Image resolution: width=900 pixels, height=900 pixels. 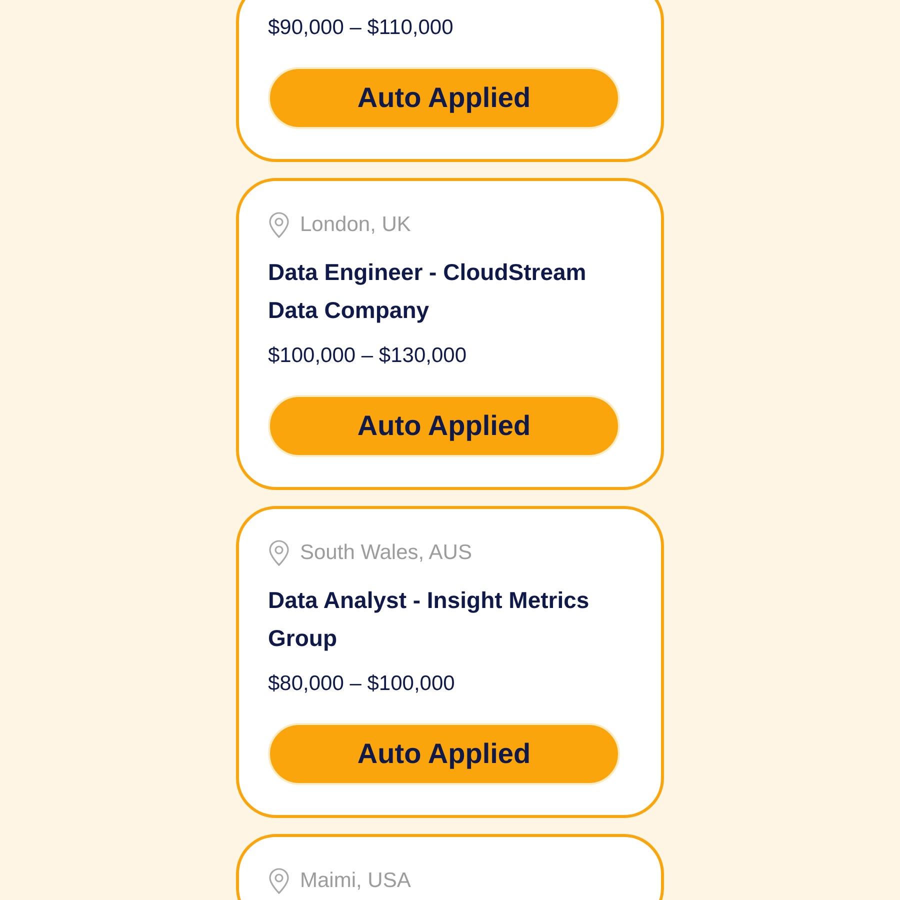 What do you see at coordinates (368, 356) in the screenshot?
I see `salary-range: $100,000 – $130,000` at bounding box center [368, 356].